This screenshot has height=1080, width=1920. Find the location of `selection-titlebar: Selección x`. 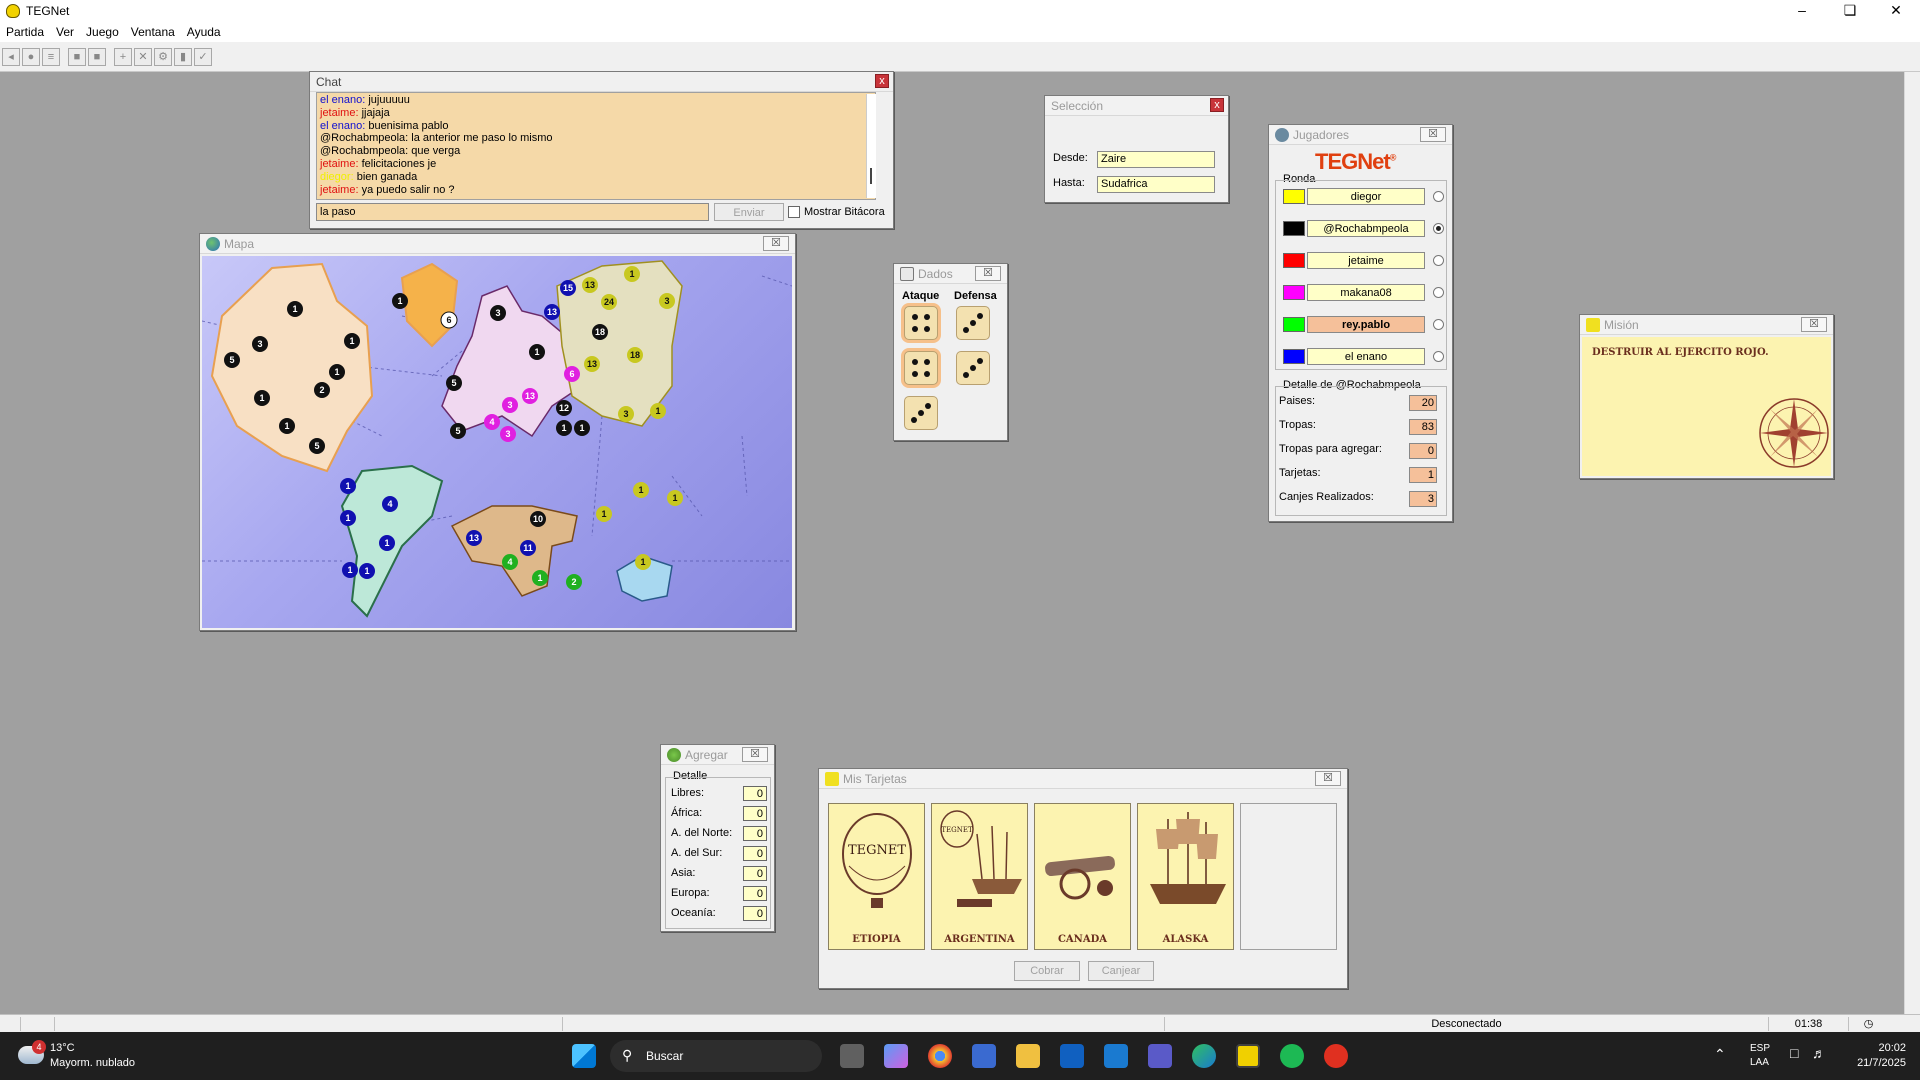

selection-titlebar: Selección x is located at coordinates (1136, 106).